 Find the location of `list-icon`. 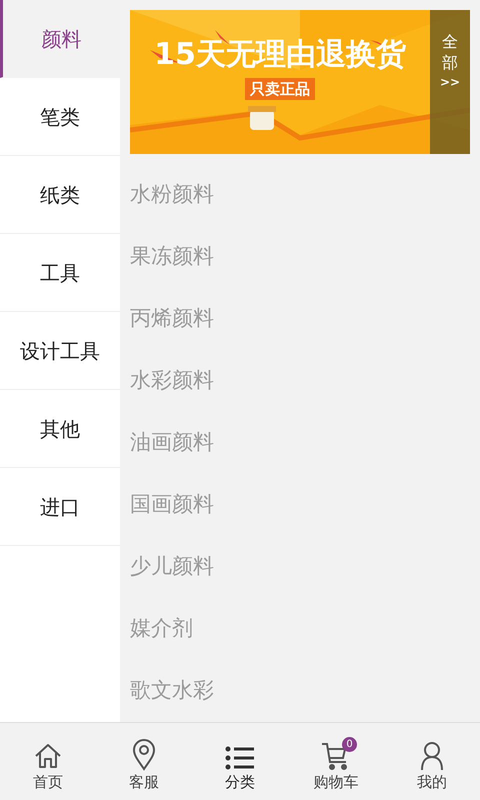

list-icon is located at coordinates (240, 758).